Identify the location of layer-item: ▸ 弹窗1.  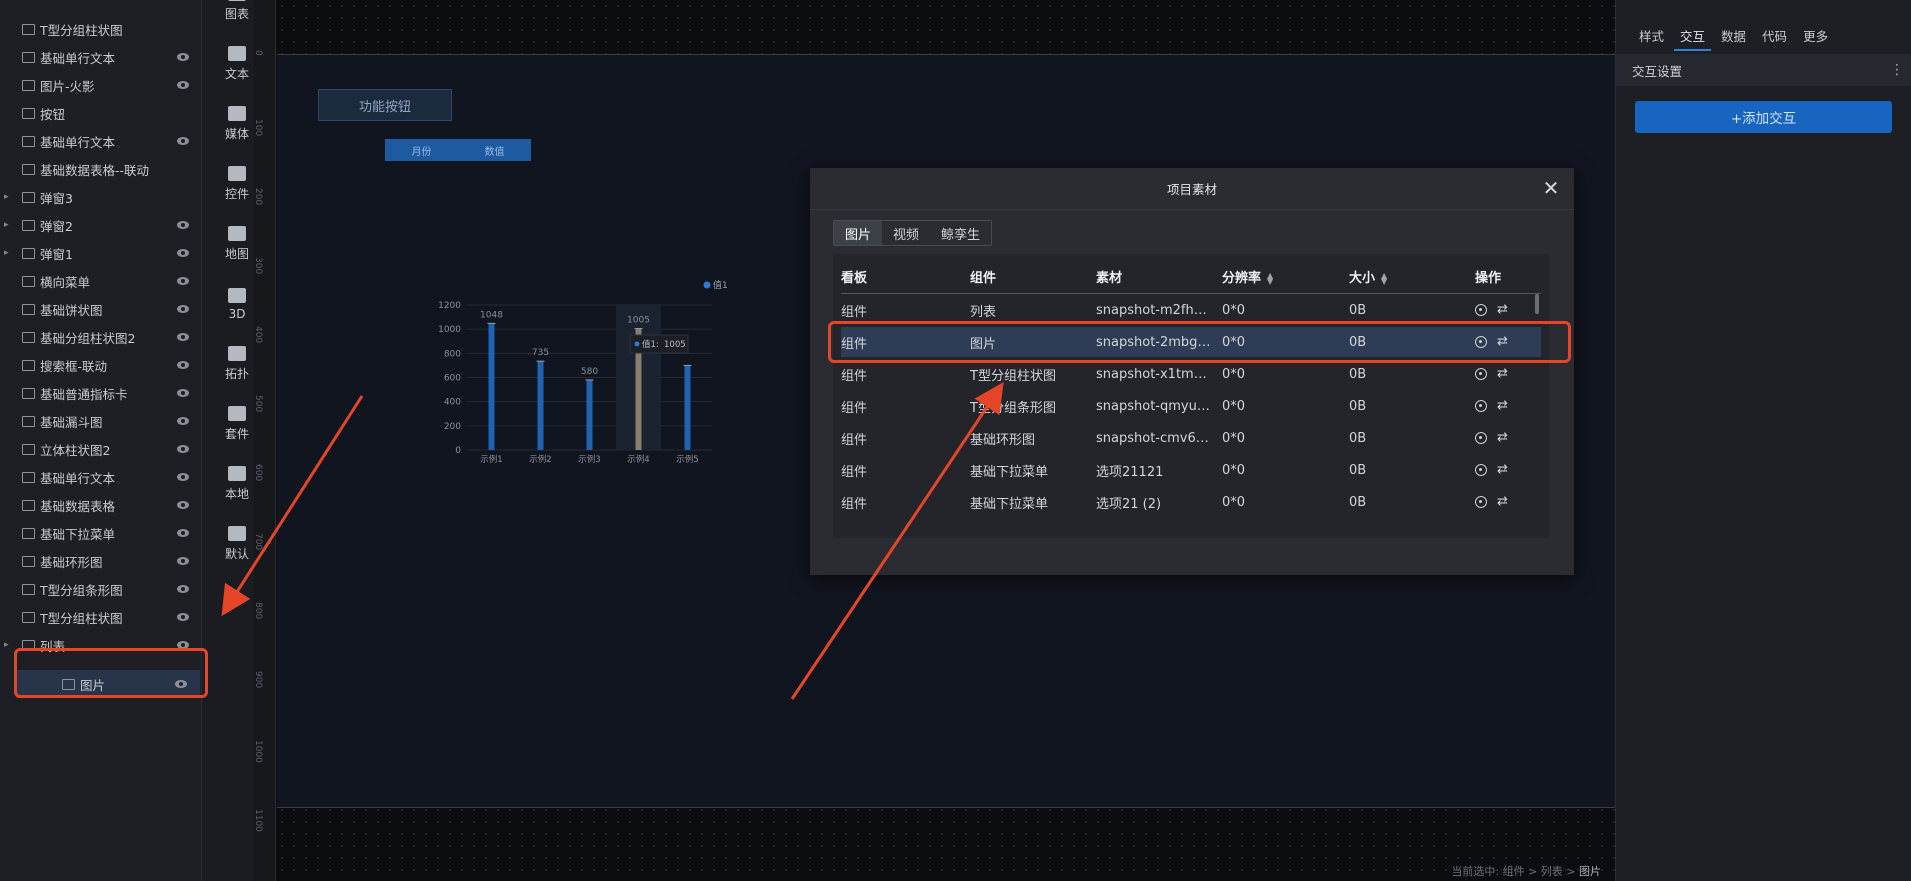
(101, 253).